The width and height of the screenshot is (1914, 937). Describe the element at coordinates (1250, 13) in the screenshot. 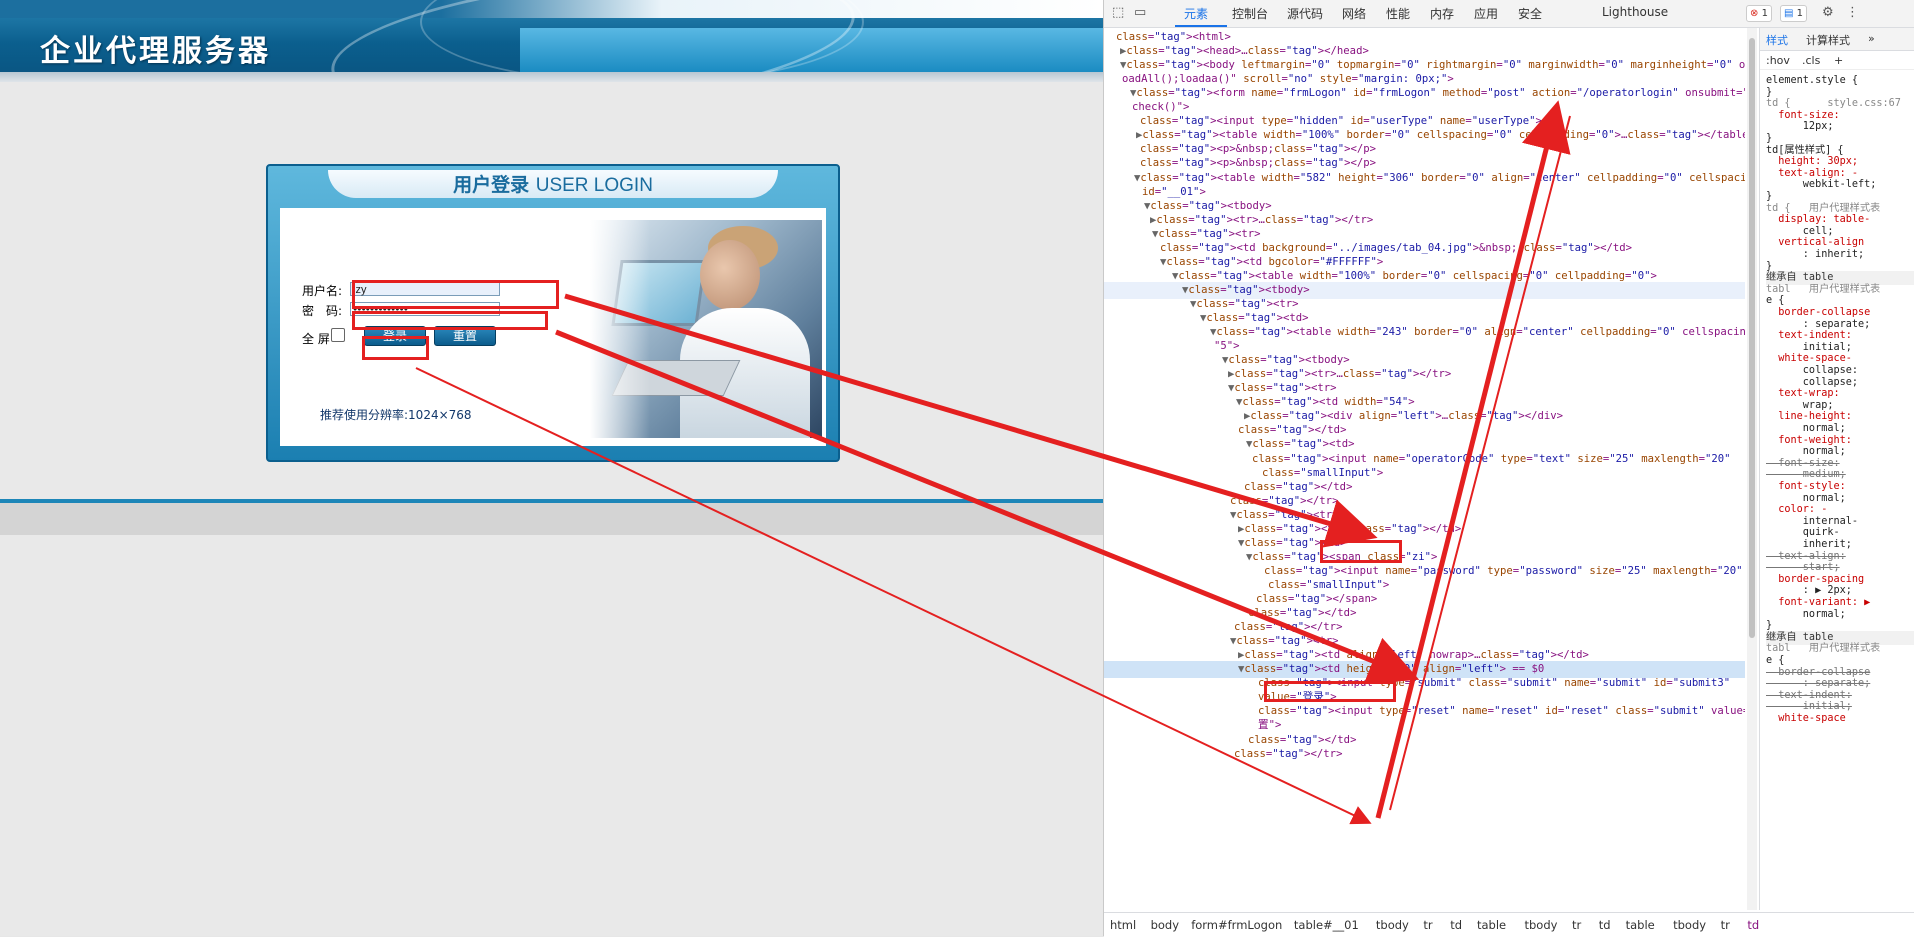

I see `tab-console: 控制台` at that location.